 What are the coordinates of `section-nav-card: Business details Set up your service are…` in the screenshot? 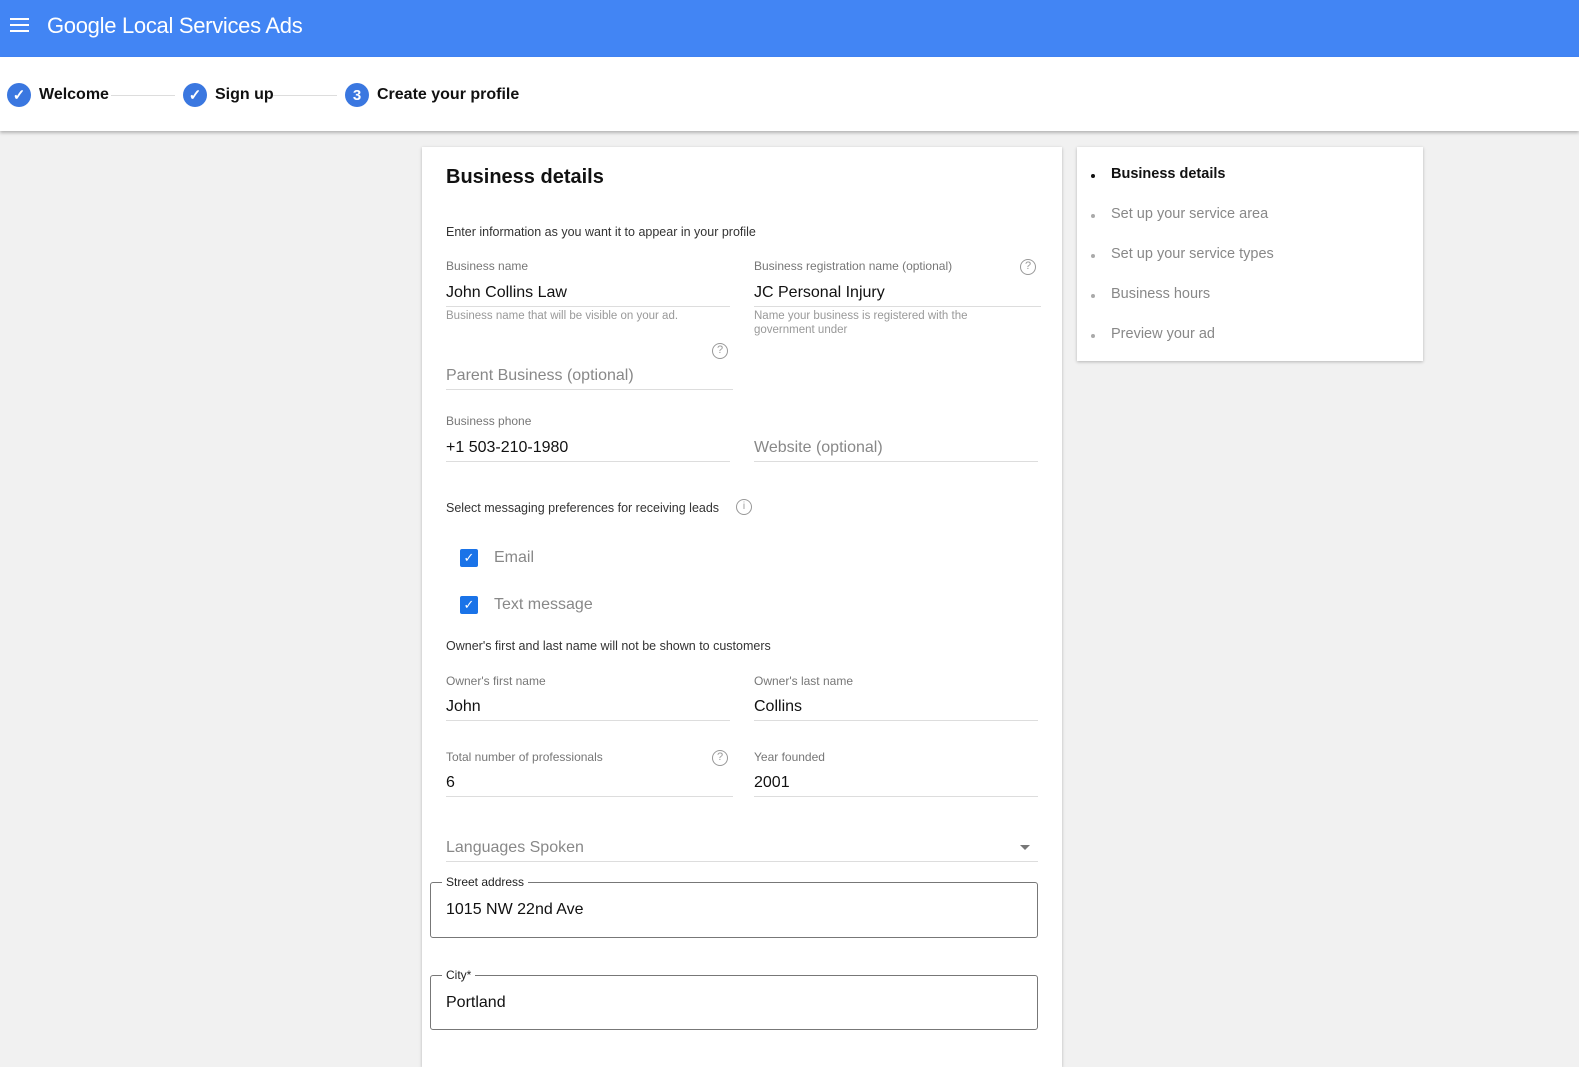 It's located at (1250, 254).